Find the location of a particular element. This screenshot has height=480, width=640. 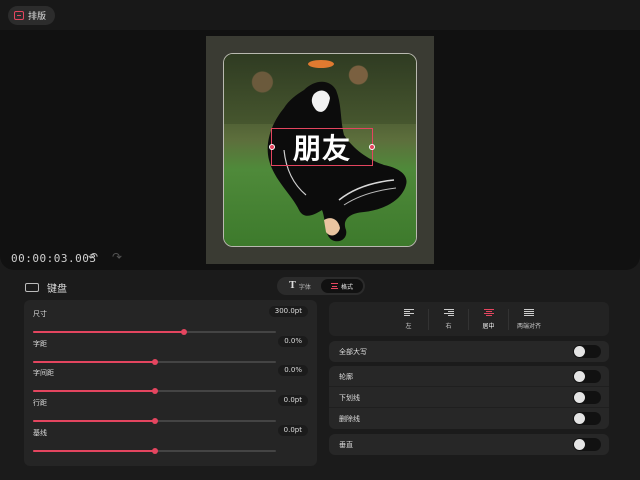

all-caps-toggle is located at coordinates (587, 351).